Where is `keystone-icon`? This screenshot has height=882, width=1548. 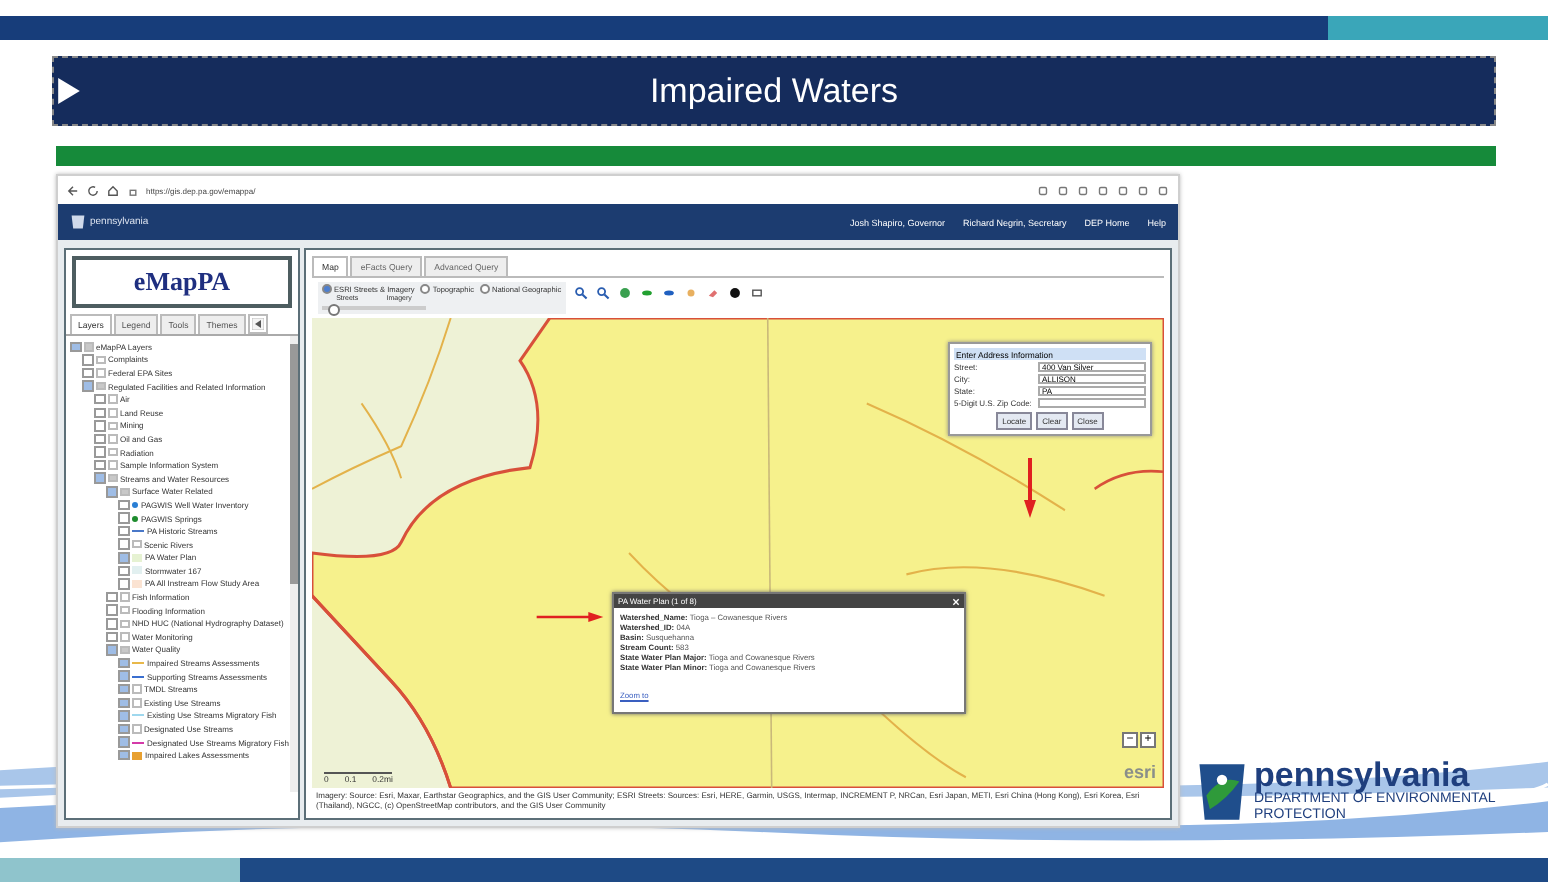
keystone-icon is located at coordinates (78, 222).